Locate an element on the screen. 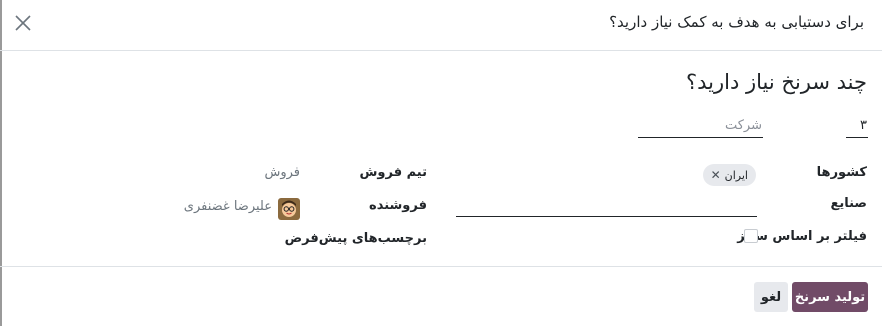 This screenshot has width=882, height=327. target-type-select: شرکت is located at coordinates (743, 125).